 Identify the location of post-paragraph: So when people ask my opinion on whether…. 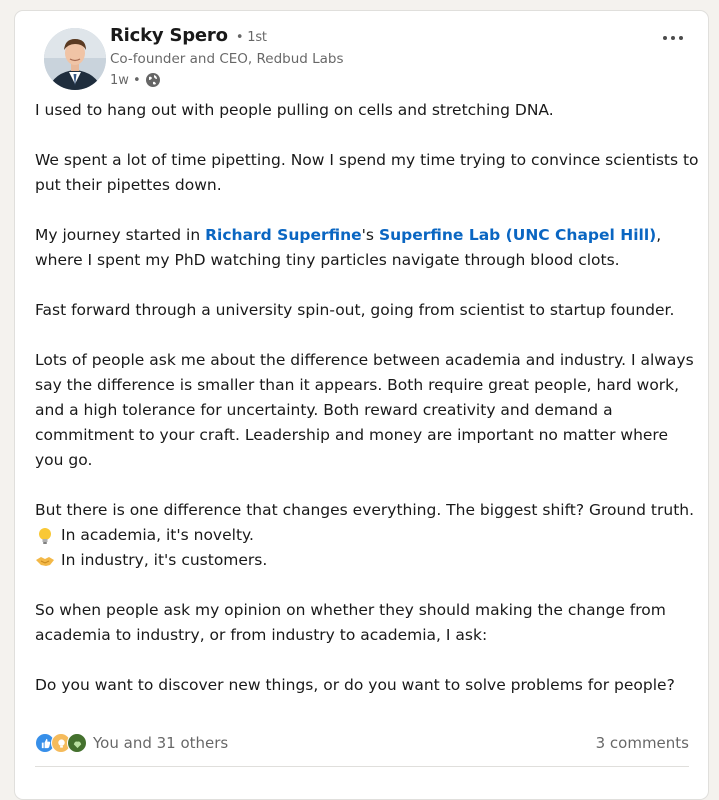
(350, 622).